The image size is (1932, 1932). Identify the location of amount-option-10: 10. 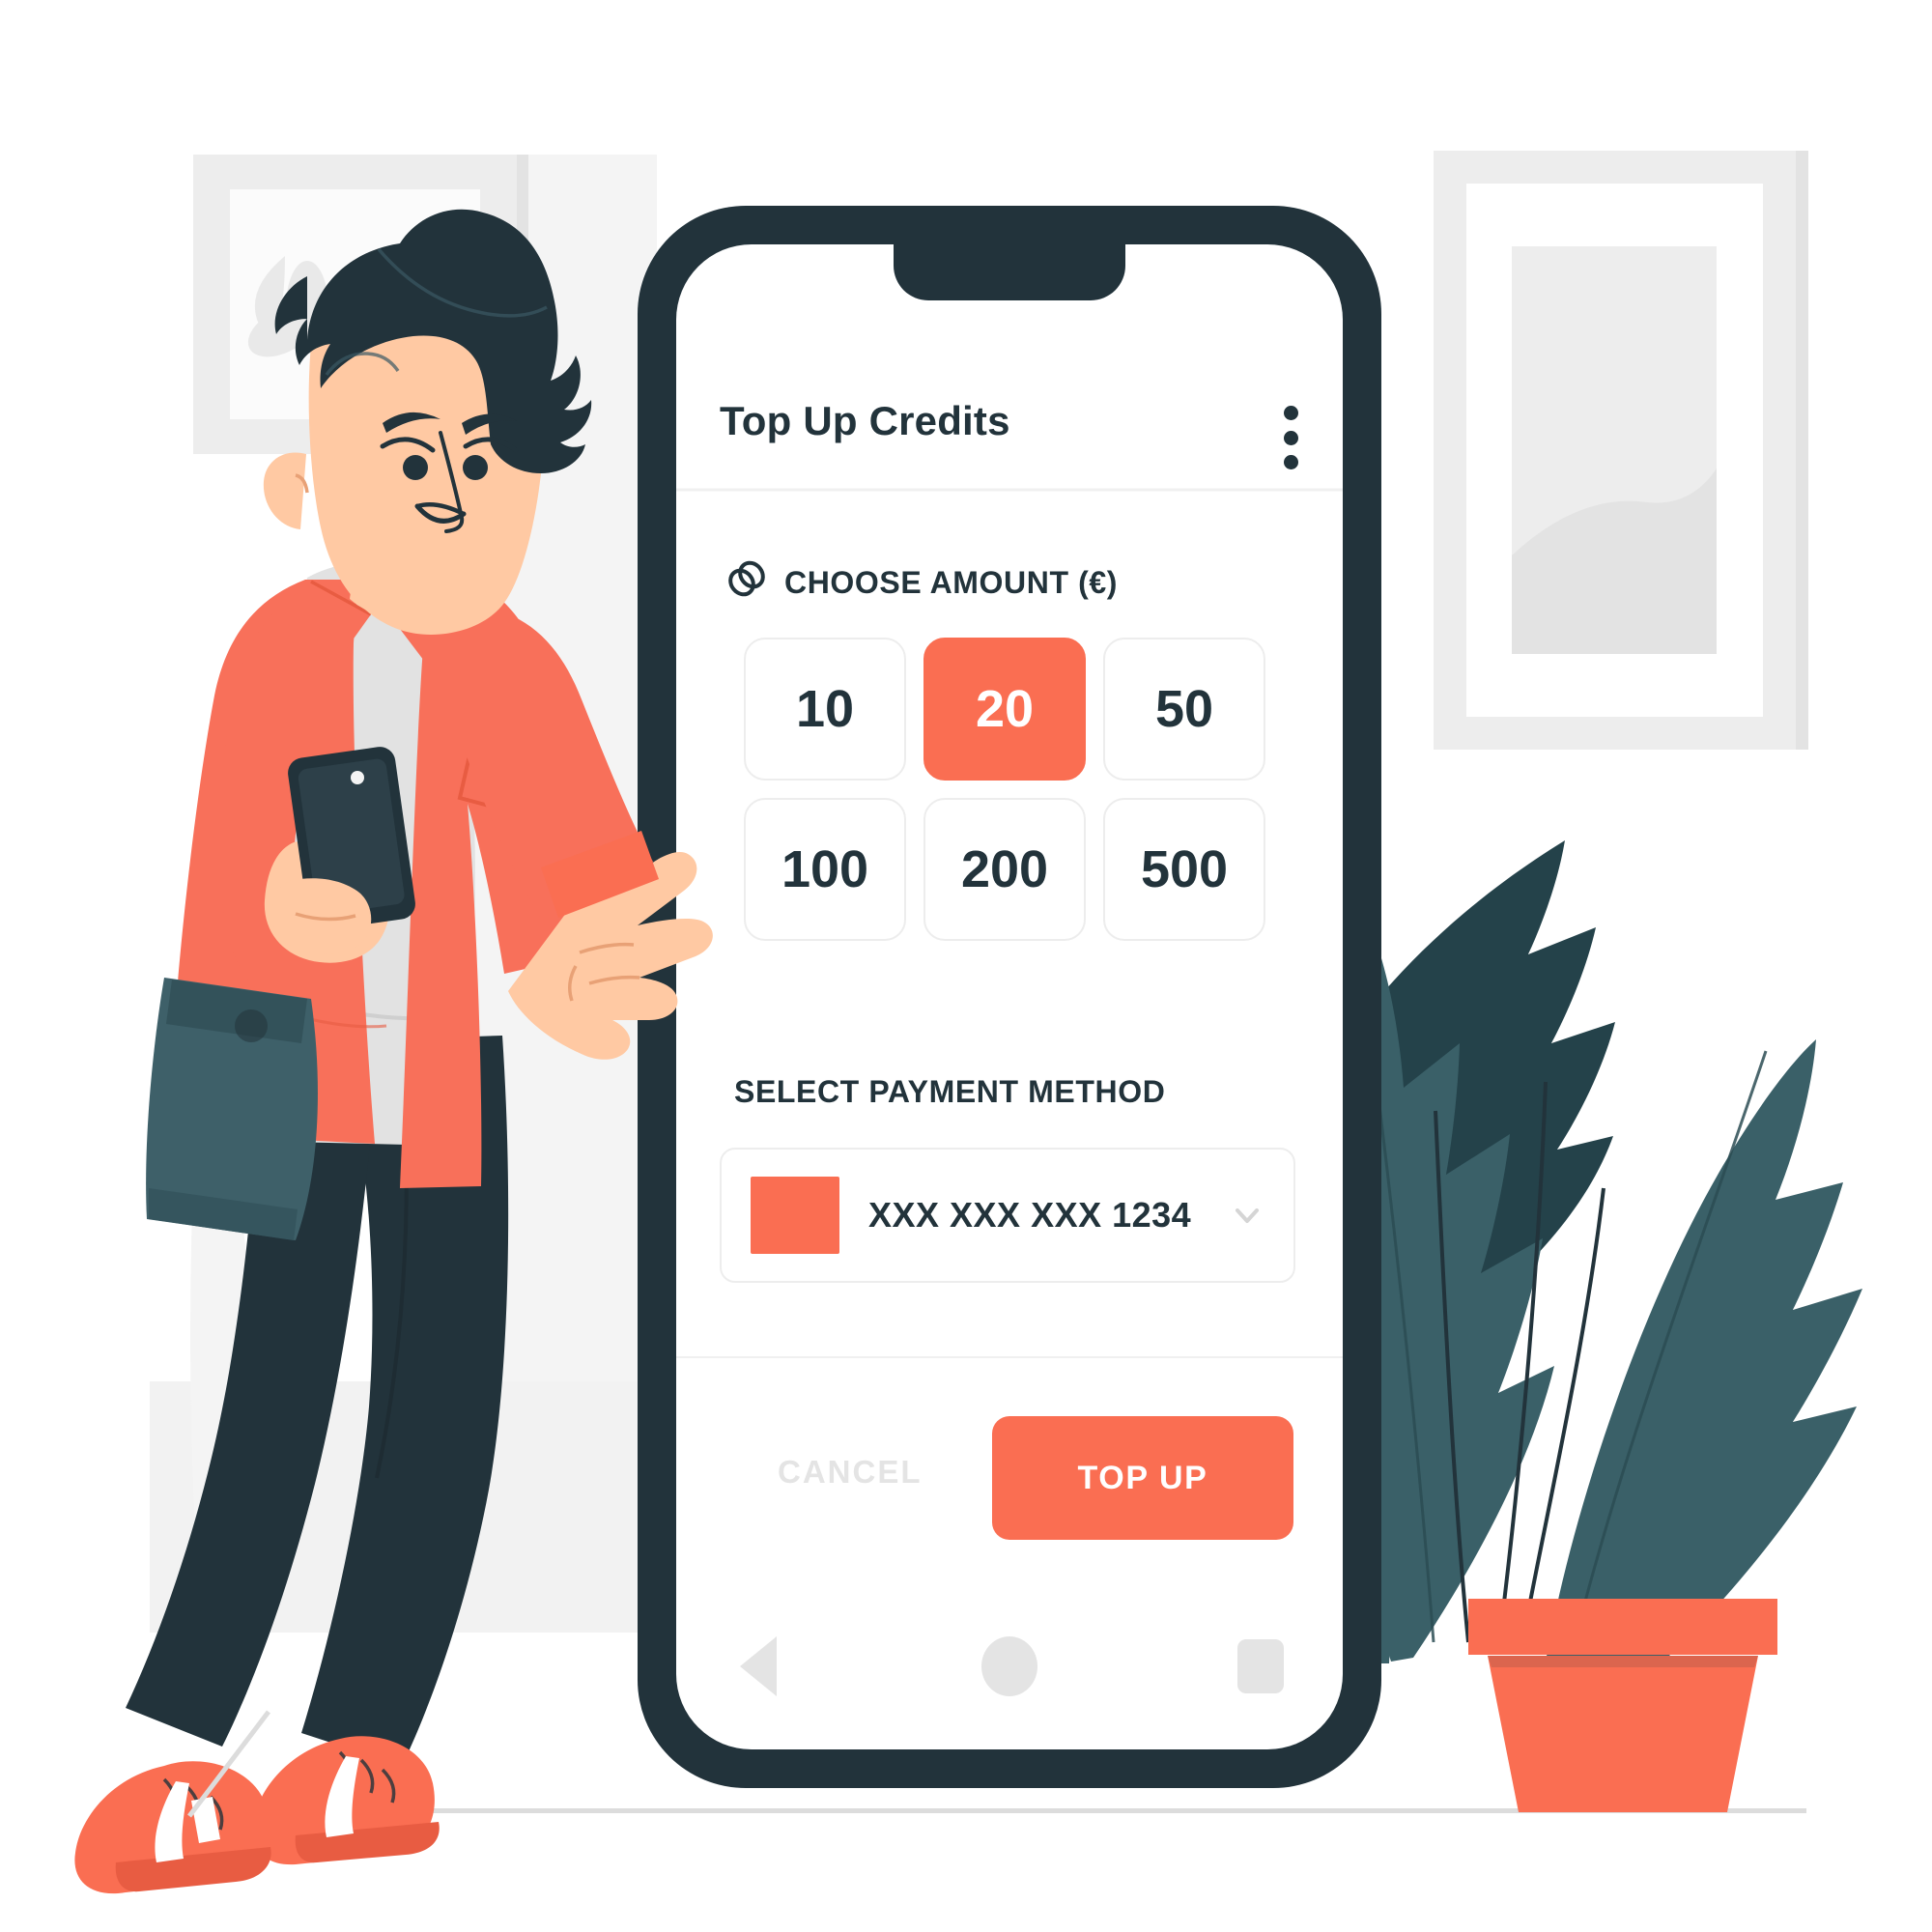
(825, 709).